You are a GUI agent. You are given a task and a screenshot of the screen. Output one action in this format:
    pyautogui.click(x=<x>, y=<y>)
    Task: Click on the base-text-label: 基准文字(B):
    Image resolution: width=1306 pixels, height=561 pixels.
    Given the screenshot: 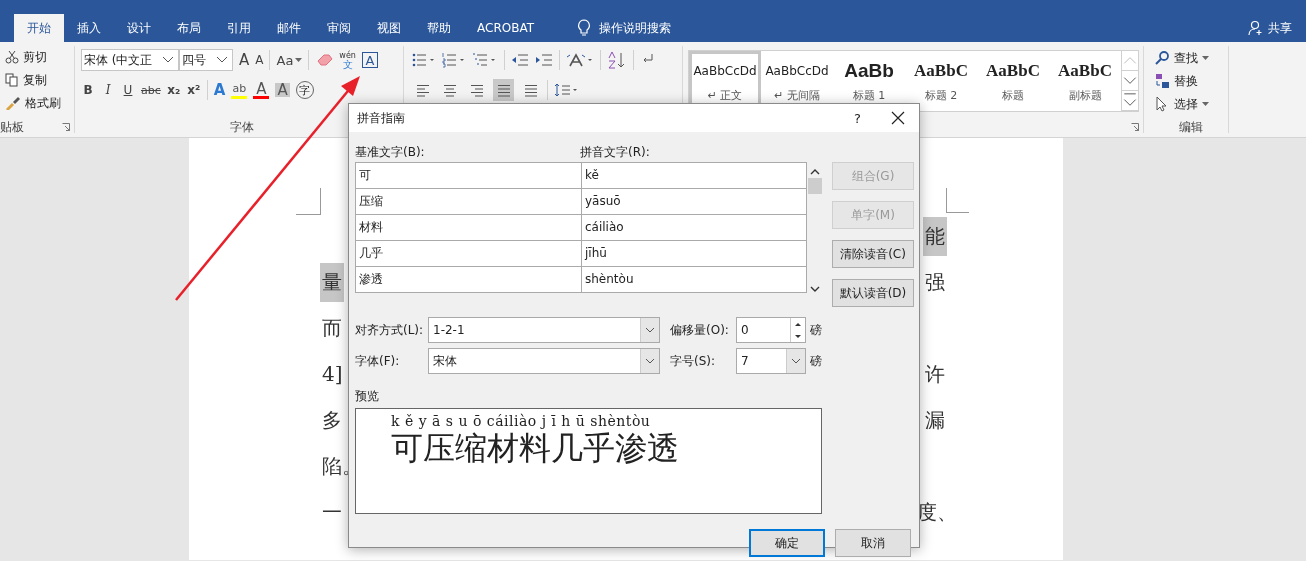 What is the action you would take?
    pyautogui.click(x=390, y=152)
    